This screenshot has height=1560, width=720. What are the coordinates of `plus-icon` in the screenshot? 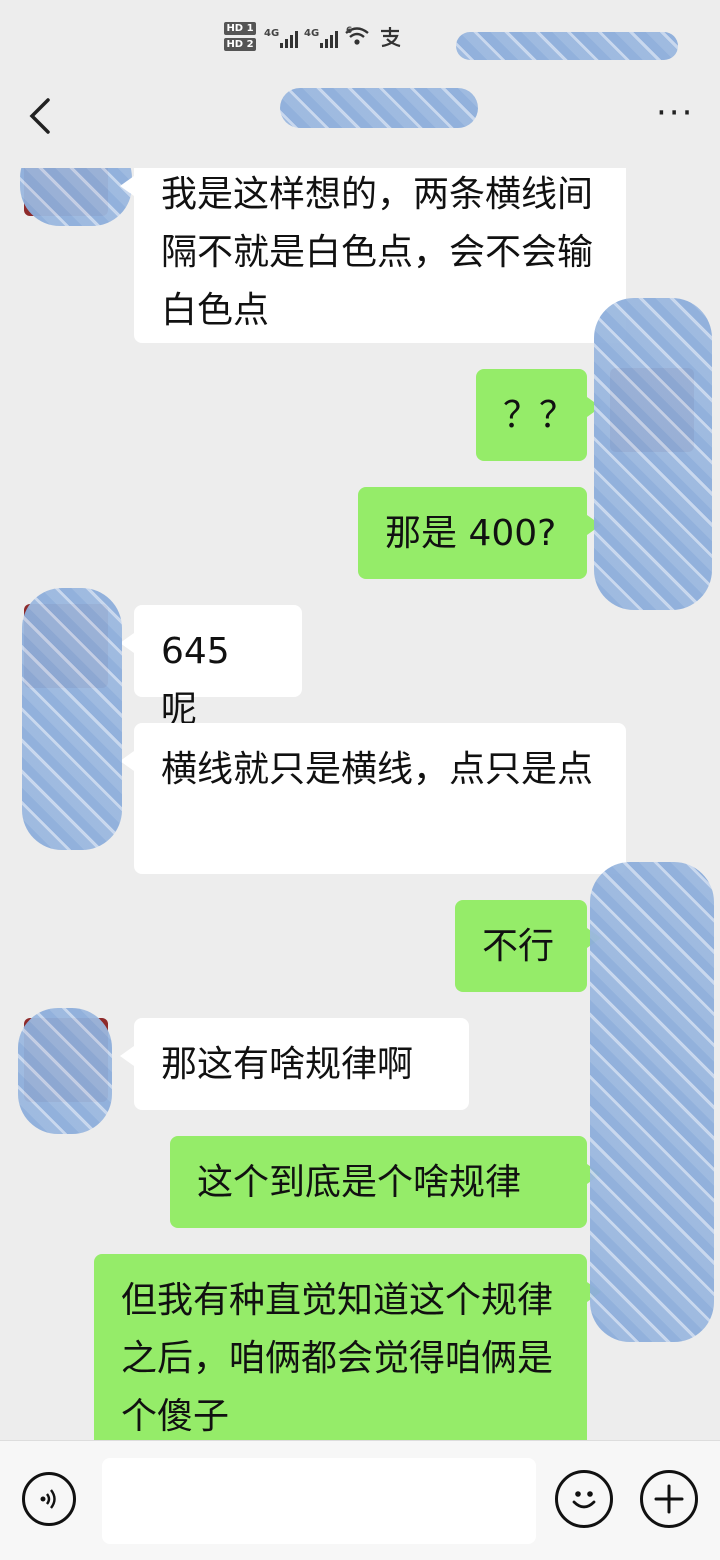 It's located at (669, 1499).